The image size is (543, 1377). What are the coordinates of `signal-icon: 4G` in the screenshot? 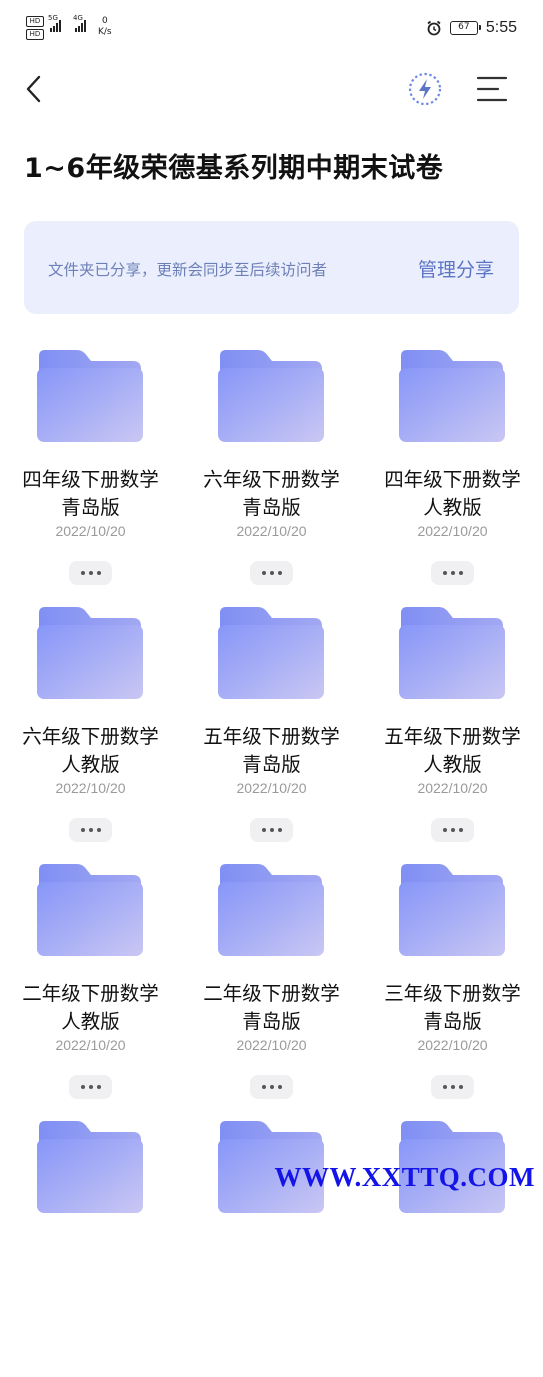 It's located at (79, 23).